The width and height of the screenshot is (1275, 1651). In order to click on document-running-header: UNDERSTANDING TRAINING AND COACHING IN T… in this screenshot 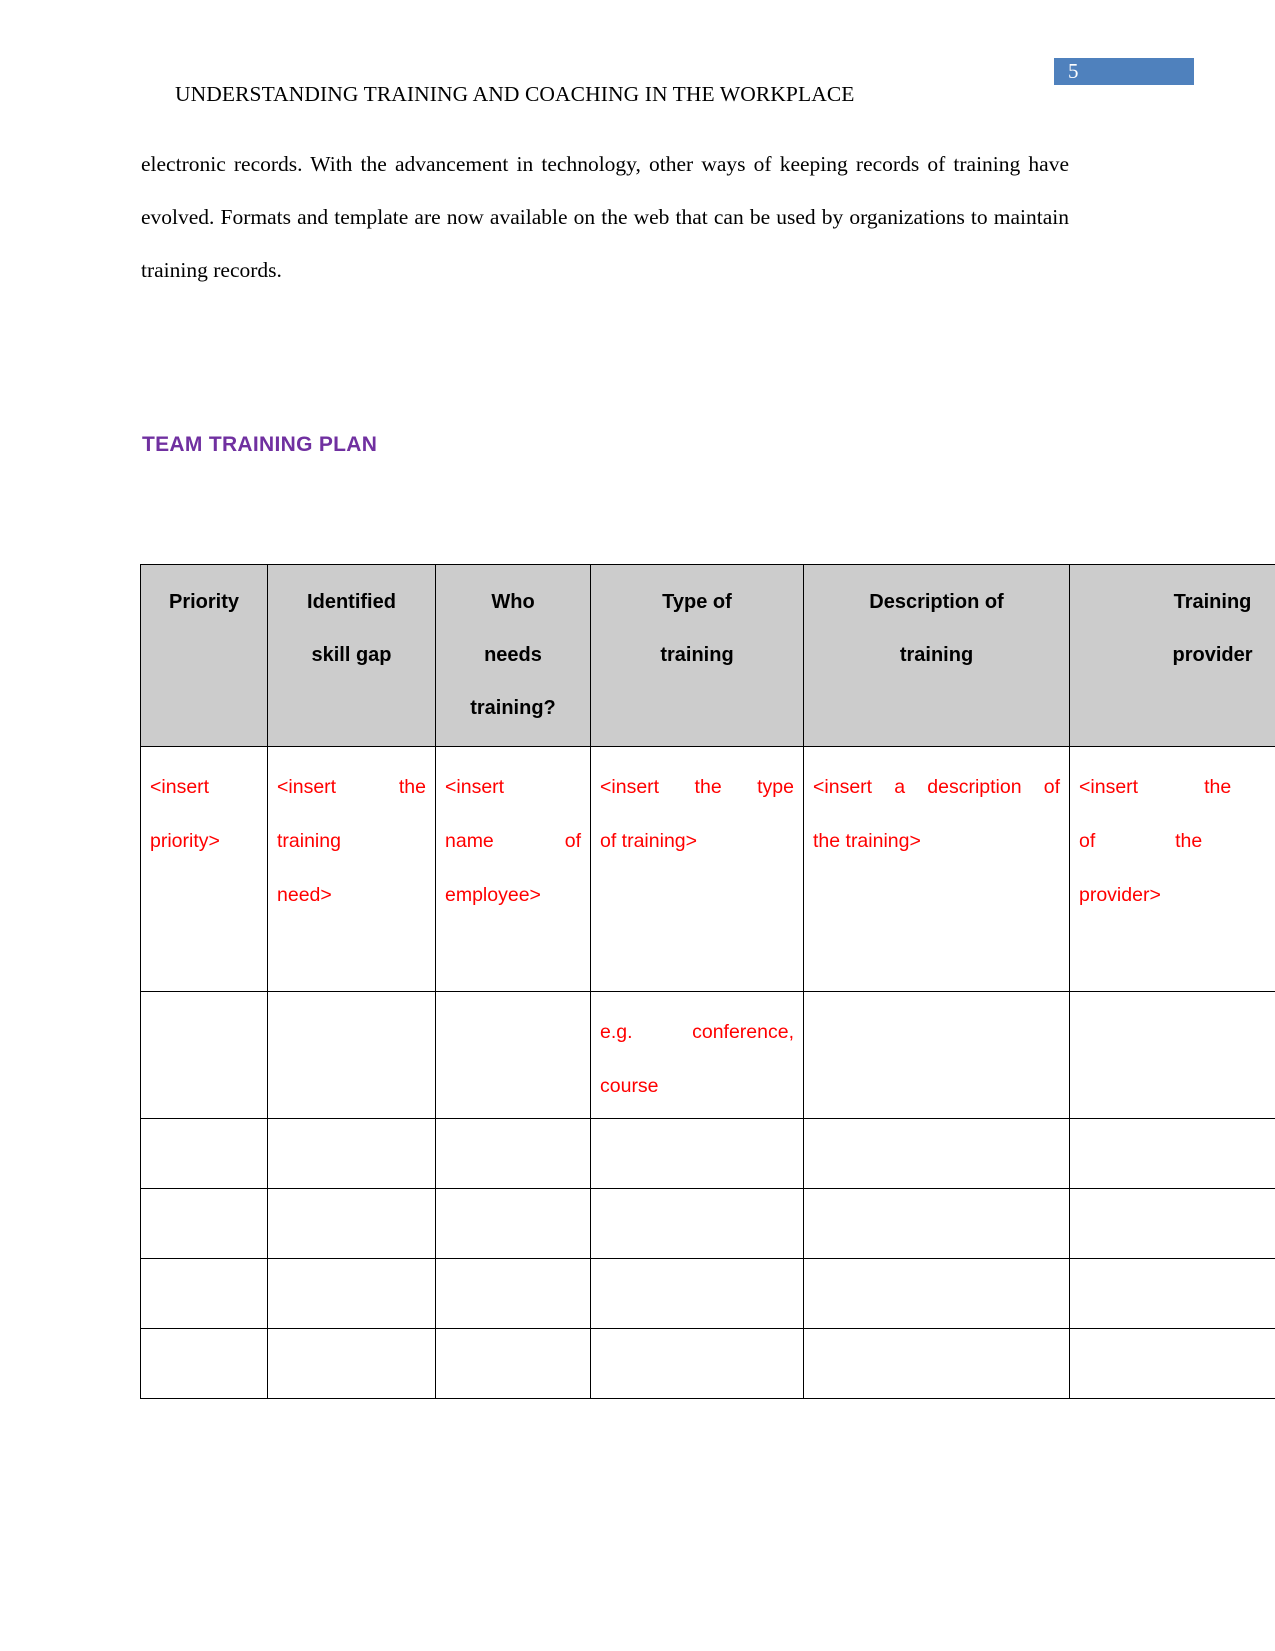, I will do `click(515, 94)`.